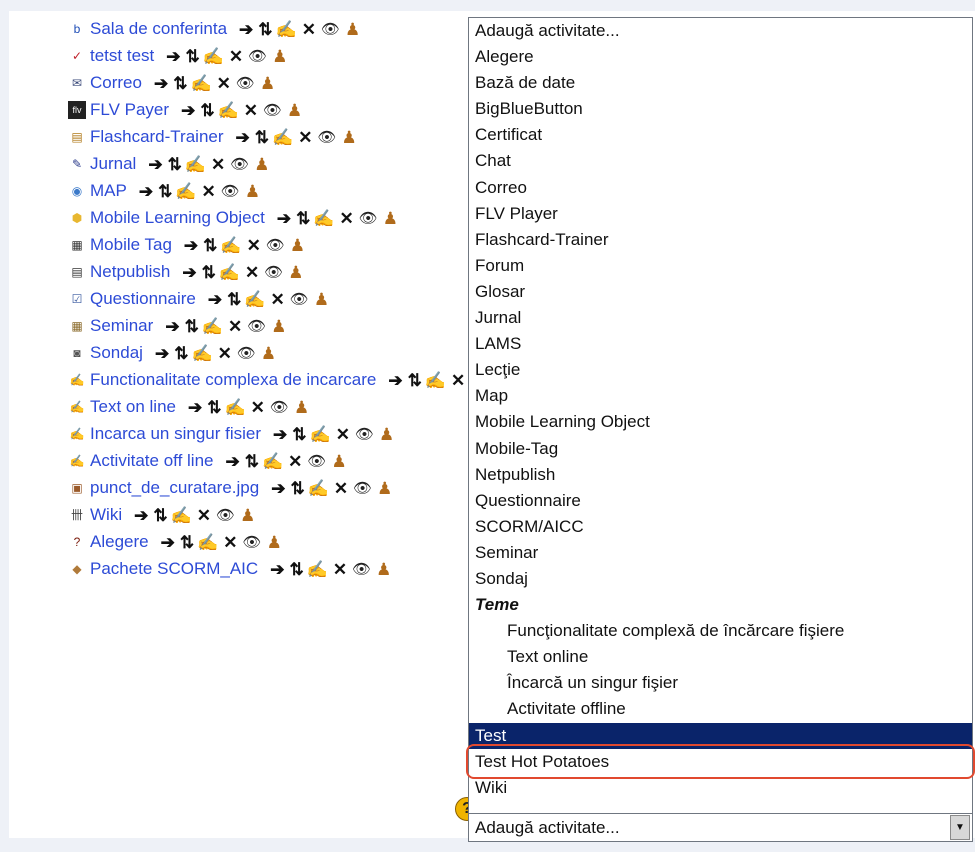  Describe the element at coordinates (177, 218) in the screenshot. I see `activity-link: Mobile Learning Object` at that location.